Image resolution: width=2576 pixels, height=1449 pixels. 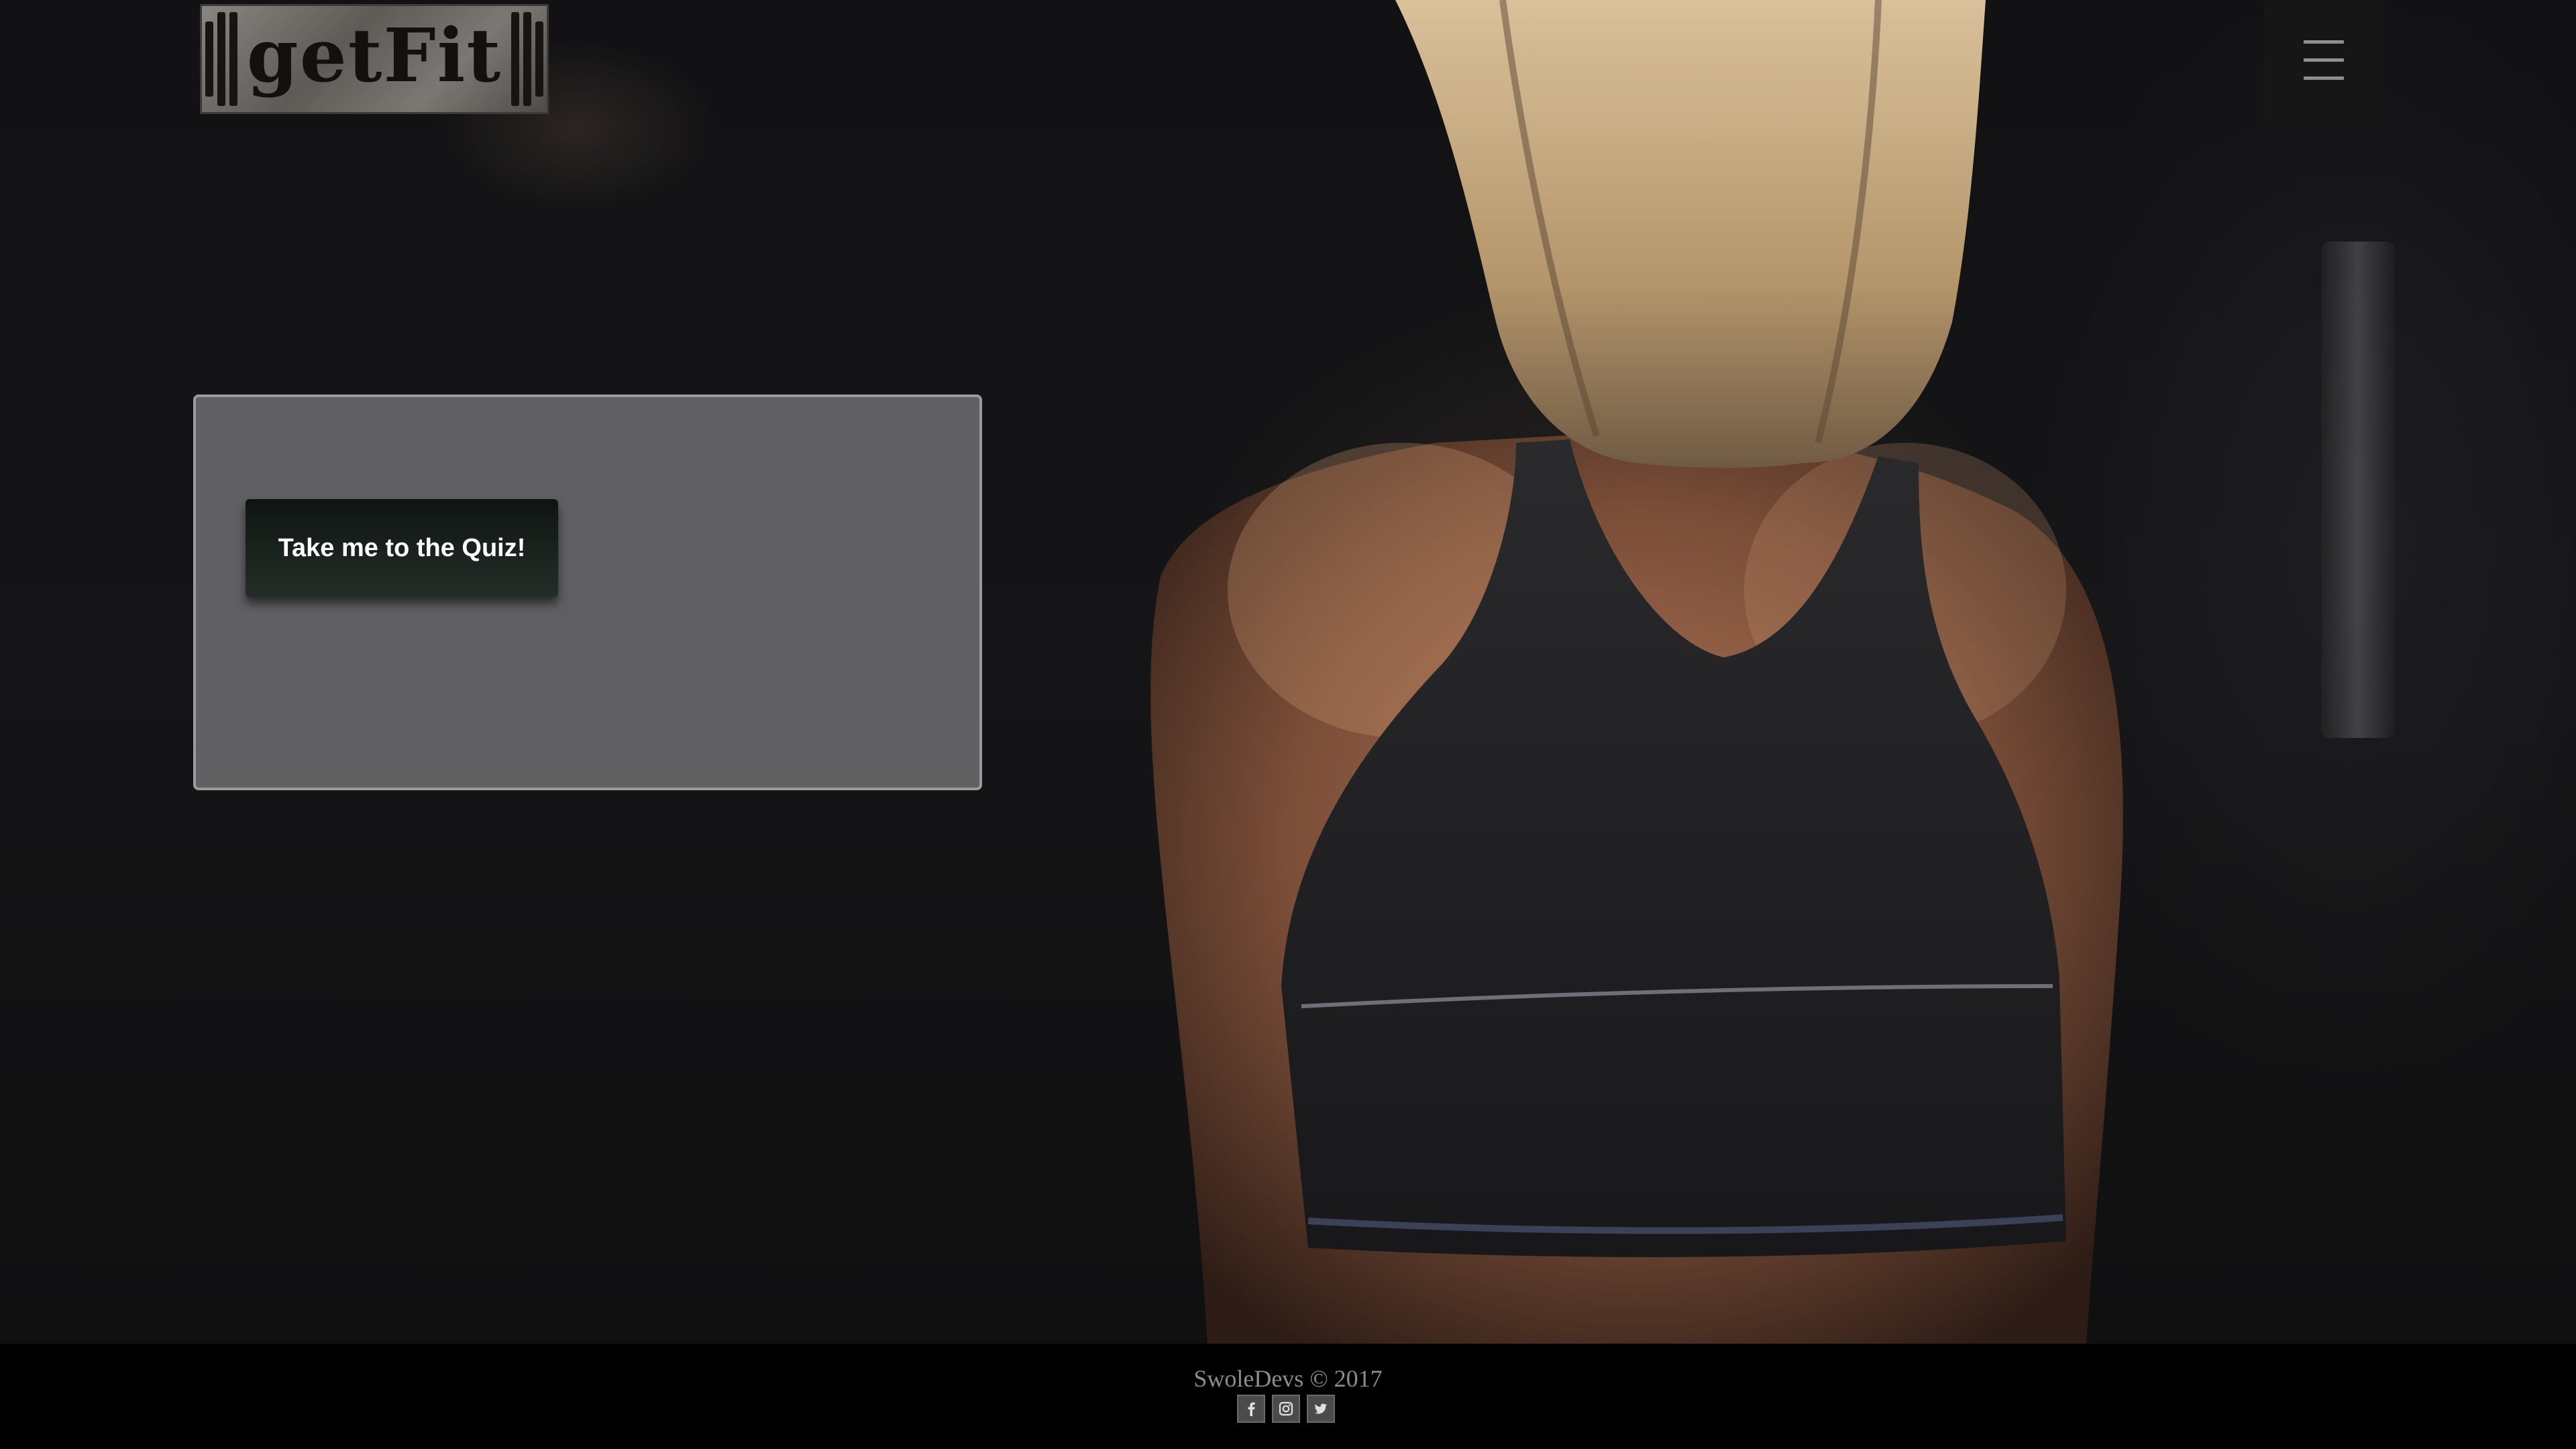 I want to click on facebook-icon, so click(x=1251, y=1409).